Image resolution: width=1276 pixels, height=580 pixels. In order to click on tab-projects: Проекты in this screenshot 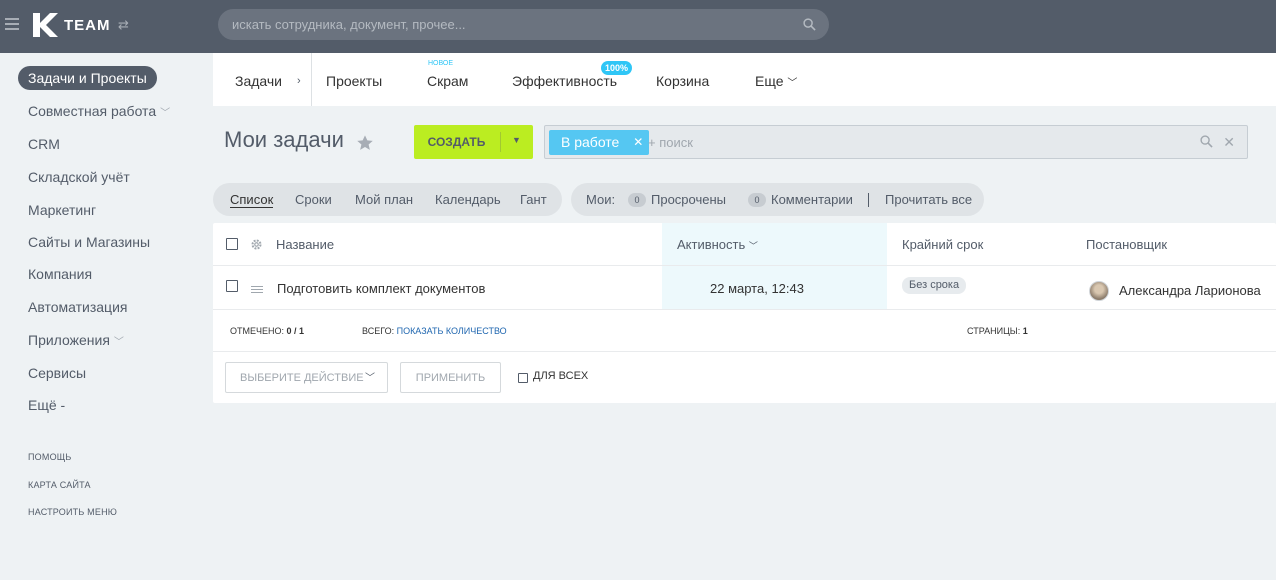, I will do `click(354, 79)`.